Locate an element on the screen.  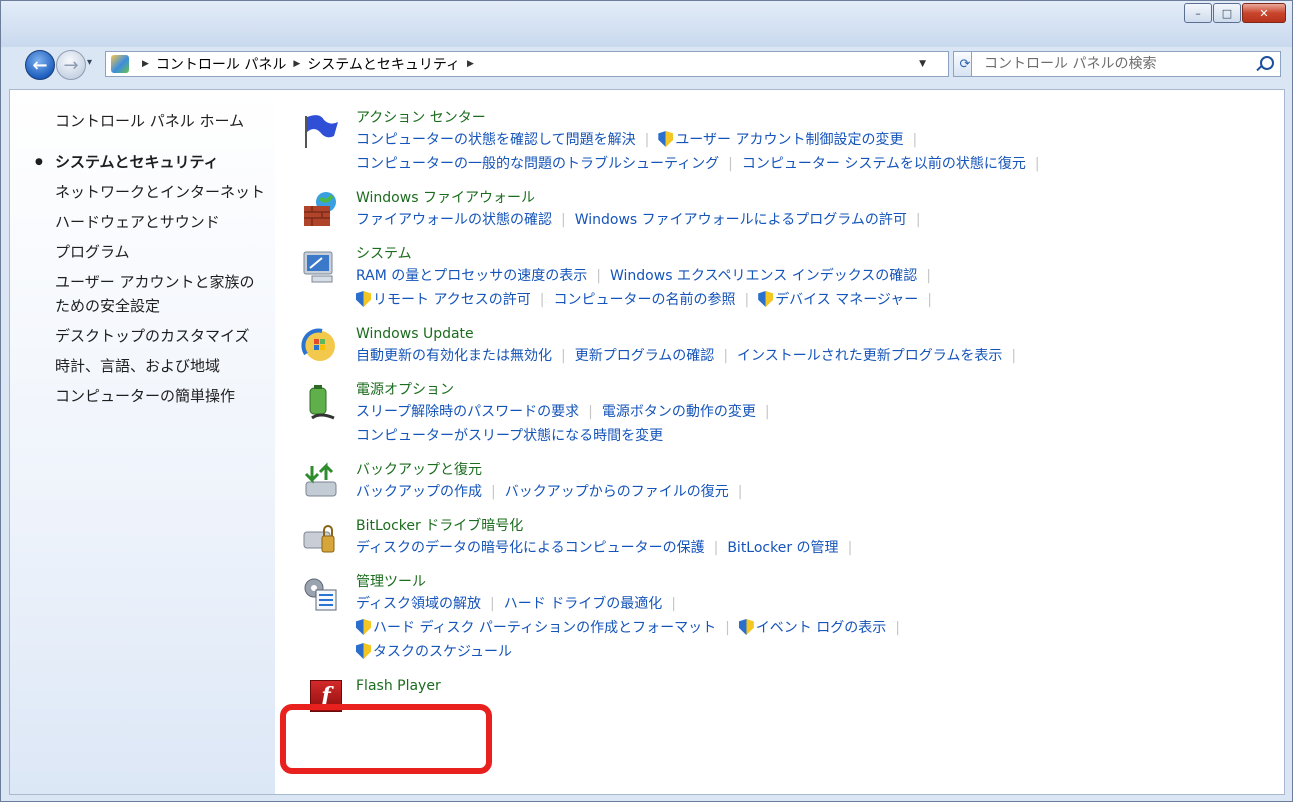
sidebar-item: プログラム is located at coordinates (160, 252).